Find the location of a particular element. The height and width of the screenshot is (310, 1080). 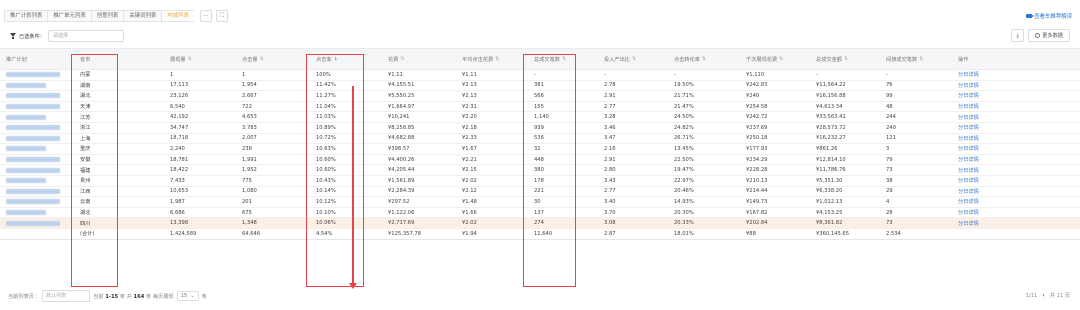

cell-roi: 3.43 is located at coordinates (610, 180).